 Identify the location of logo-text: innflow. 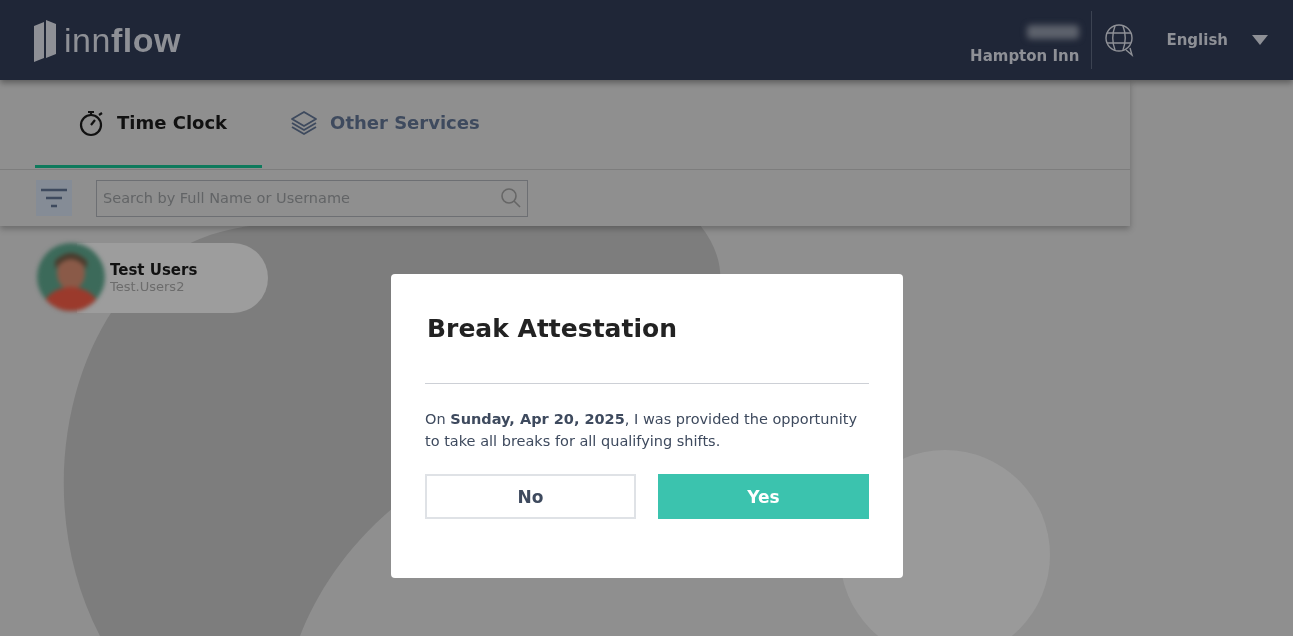
(122, 40).